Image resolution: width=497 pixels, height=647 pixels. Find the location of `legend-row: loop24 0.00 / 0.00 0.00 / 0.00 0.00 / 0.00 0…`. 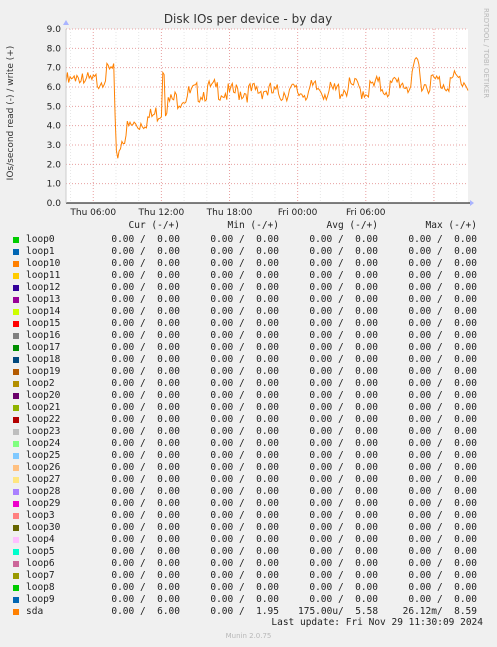

legend-row: loop24 0.00 / 0.00 0.00 / 0.00 0.00 / 0.00 0… is located at coordinates (248, 444).